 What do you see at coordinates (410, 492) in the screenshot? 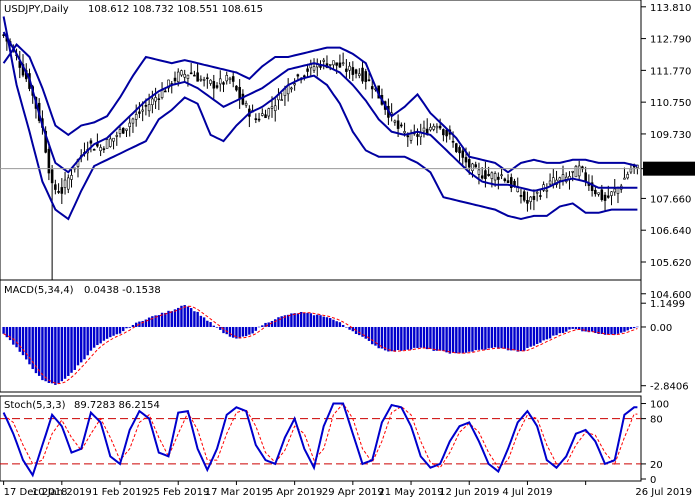
I see `date-tick-label: 21 May 2019` at bounding box center [410, 492].